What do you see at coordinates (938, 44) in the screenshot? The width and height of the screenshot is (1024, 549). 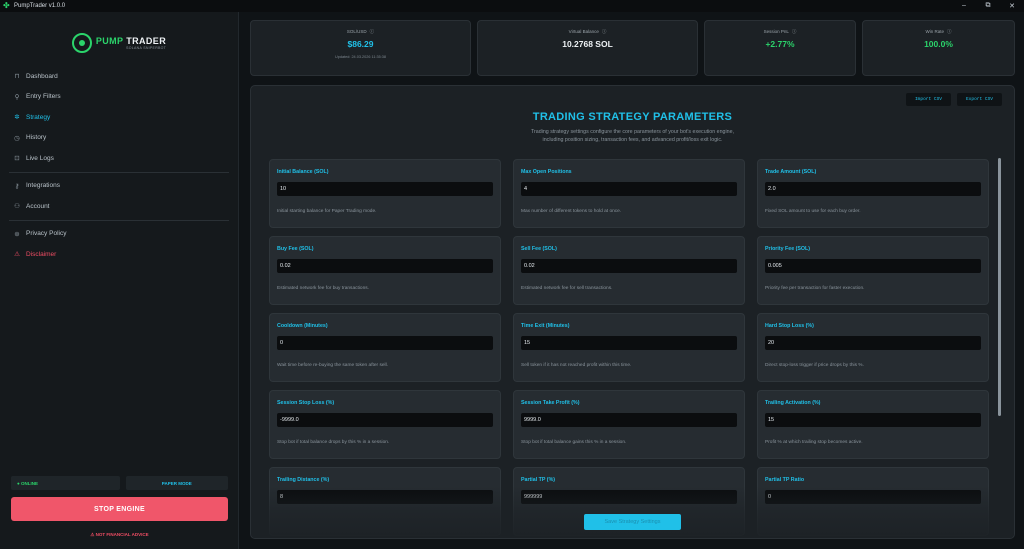 I see `stat-value: 100.0%` at bounding box center [938, 44].